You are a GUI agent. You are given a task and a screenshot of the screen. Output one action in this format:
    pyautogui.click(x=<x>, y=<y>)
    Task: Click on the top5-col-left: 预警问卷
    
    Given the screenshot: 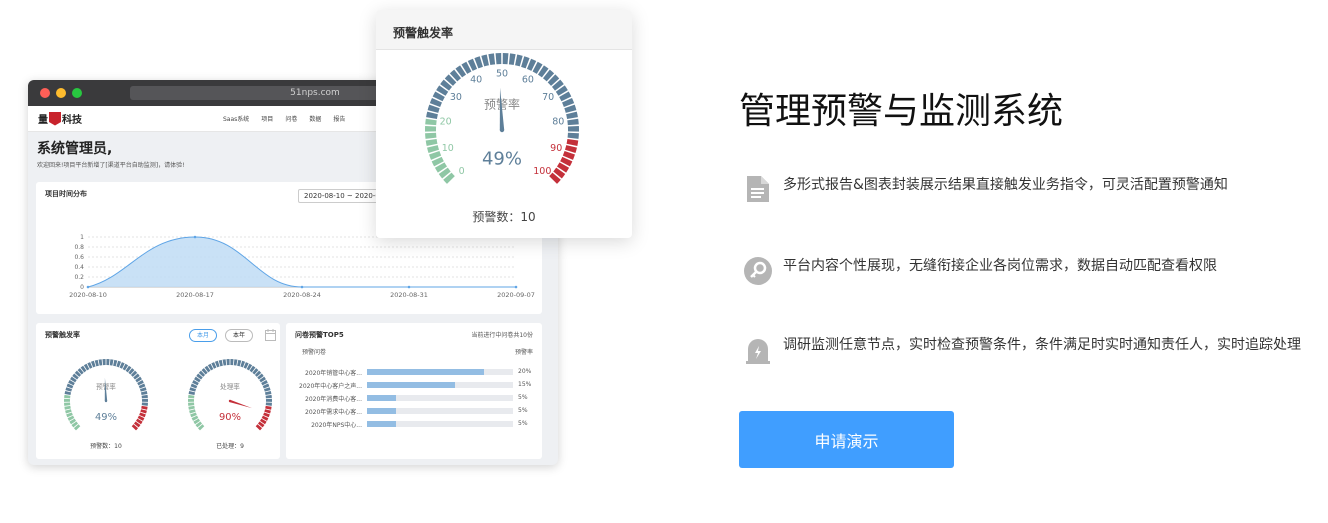 What is the action you would take?
    pyautogui.click(x=314, y=352)
    